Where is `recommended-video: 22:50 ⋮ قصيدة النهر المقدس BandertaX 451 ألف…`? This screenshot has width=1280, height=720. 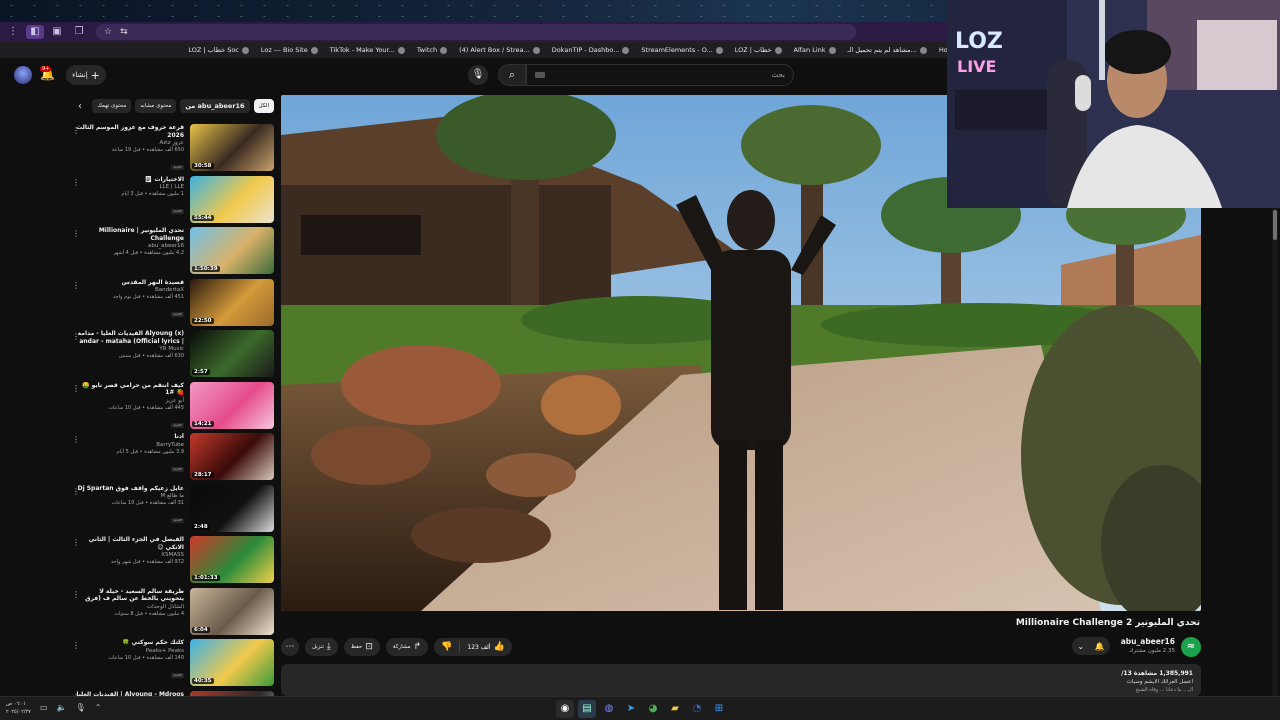
recommended-video: 22:50 ⋮ قصيدة النهر المقدس BandertaX 451 ألف… is located at coordinates (171, 303).